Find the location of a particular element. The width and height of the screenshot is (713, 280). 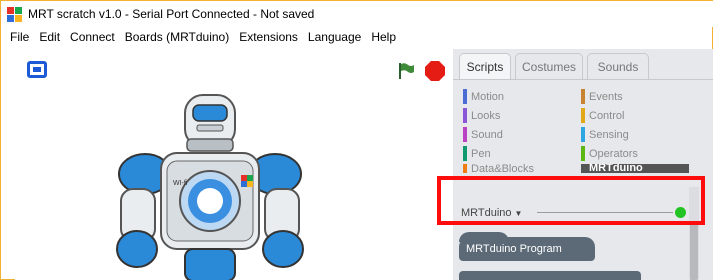

category-motion: Motion is located at coordinates (483, 96).